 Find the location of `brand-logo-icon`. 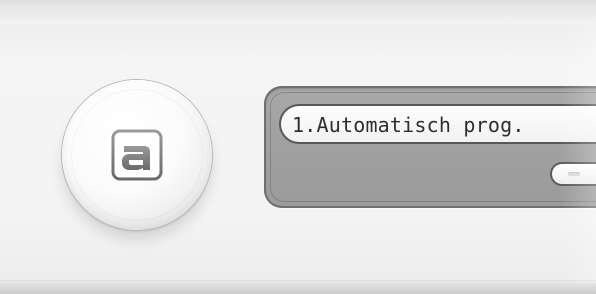

brand-logo-icon is located at coordinates (137, 155).